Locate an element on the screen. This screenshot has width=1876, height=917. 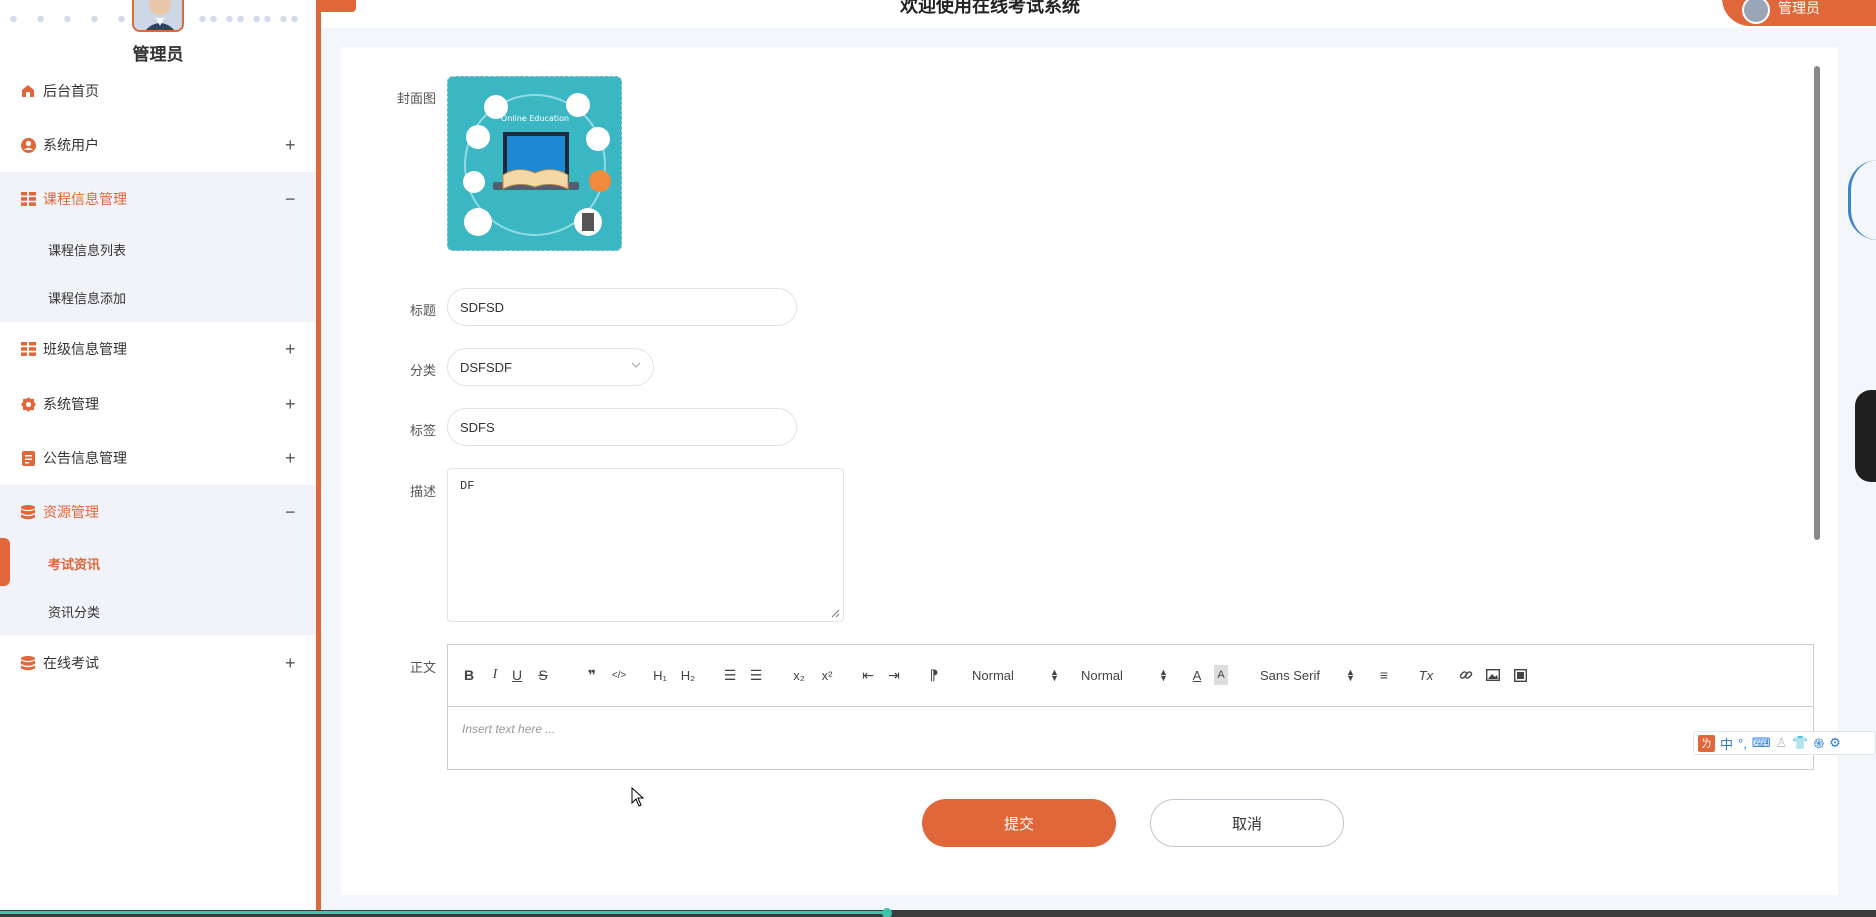
image-icon is located at coordinates (1493, 675).